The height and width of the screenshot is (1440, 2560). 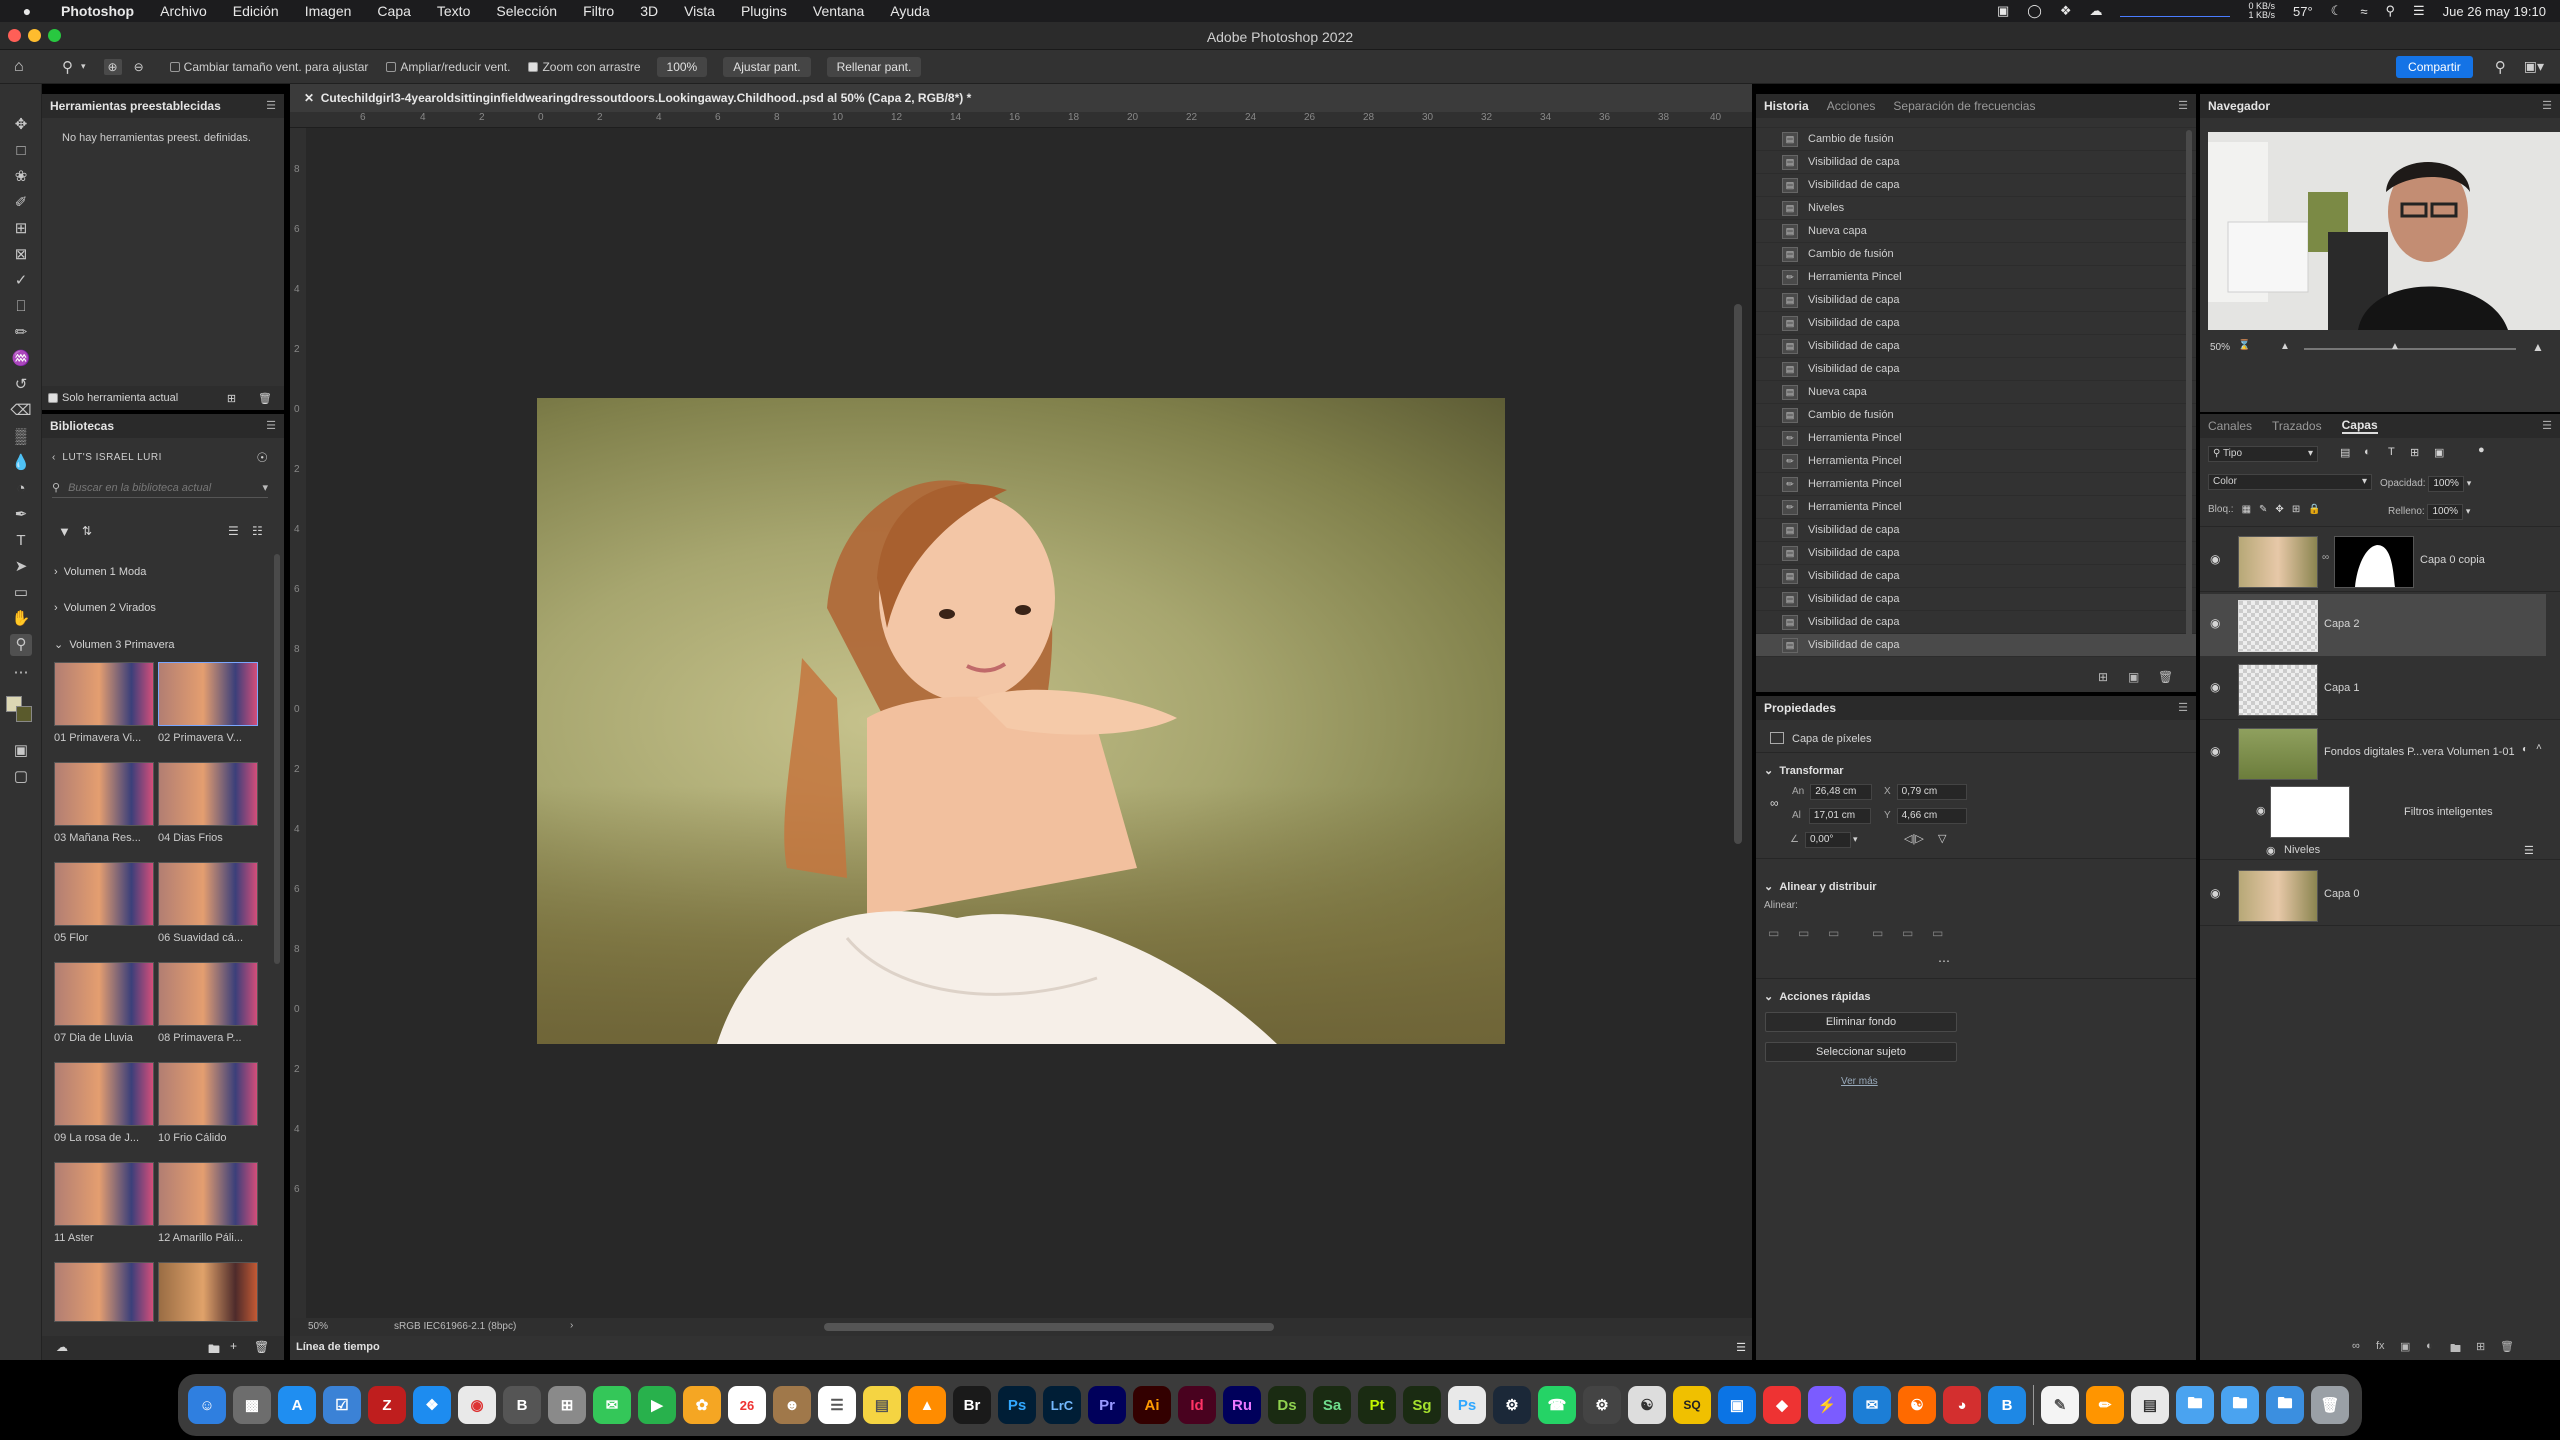 What do you see at coordinates (262, 458) in the screenshot?
I see `library-share-icon: ☉` at bounding box center [262, 458].